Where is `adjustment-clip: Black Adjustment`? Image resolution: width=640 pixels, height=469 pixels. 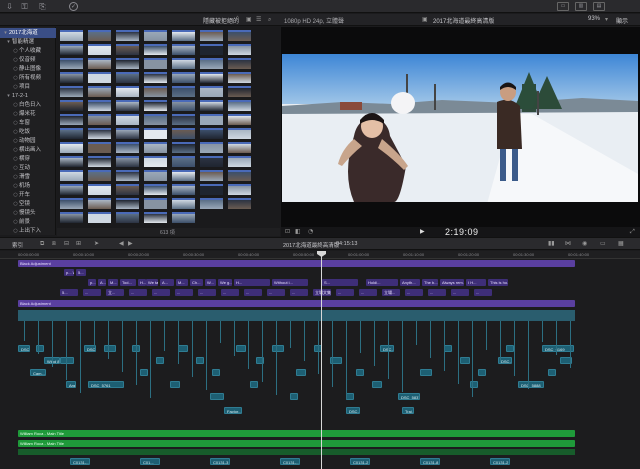
adjustment-clip: Black Adjustment is located at coordinates (296, 263).